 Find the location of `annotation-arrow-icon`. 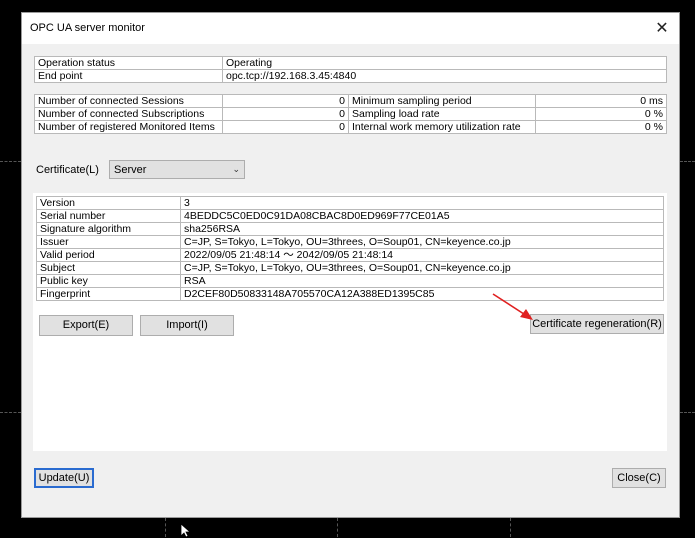

annotation-arrow-icon is located at coordinates (512, 306).